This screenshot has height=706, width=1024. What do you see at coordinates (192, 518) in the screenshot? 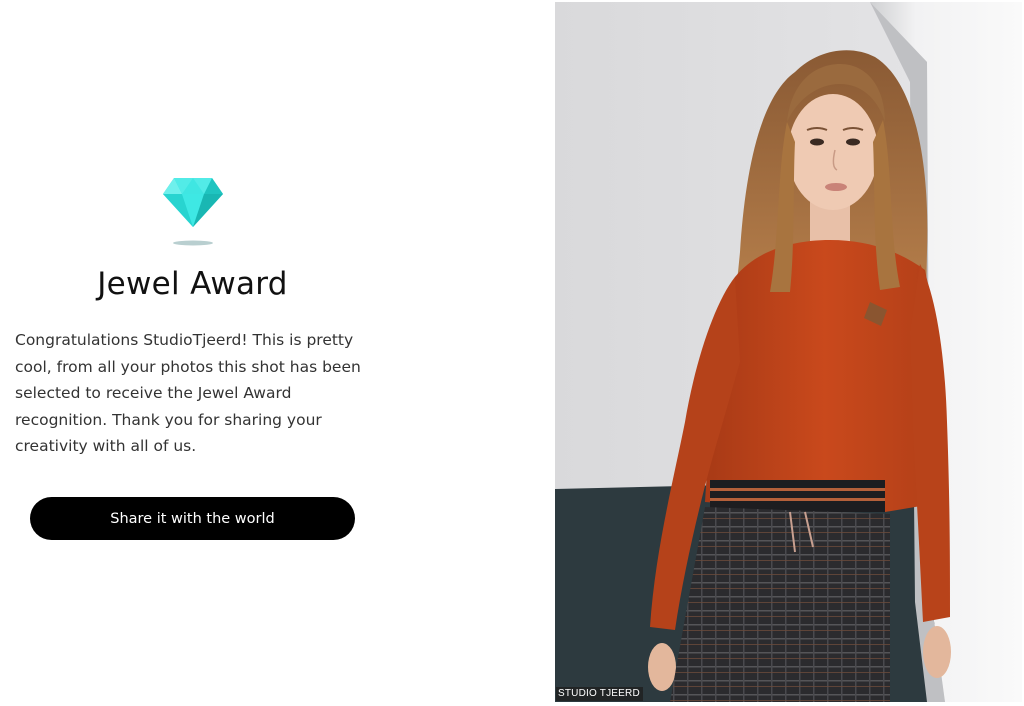
I see `share-button: Share it with the world` at bounding box center [192, 518].